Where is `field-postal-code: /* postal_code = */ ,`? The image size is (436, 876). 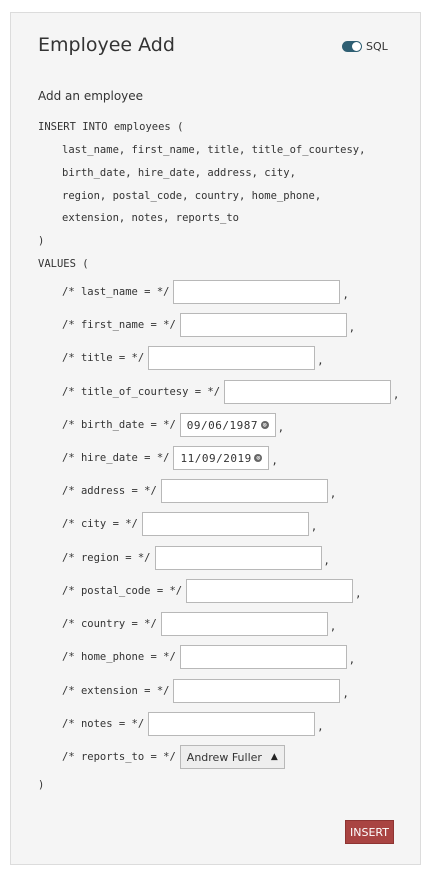
field-postal-code: /* postal_code = */ , is located at coordinates (211, 591).